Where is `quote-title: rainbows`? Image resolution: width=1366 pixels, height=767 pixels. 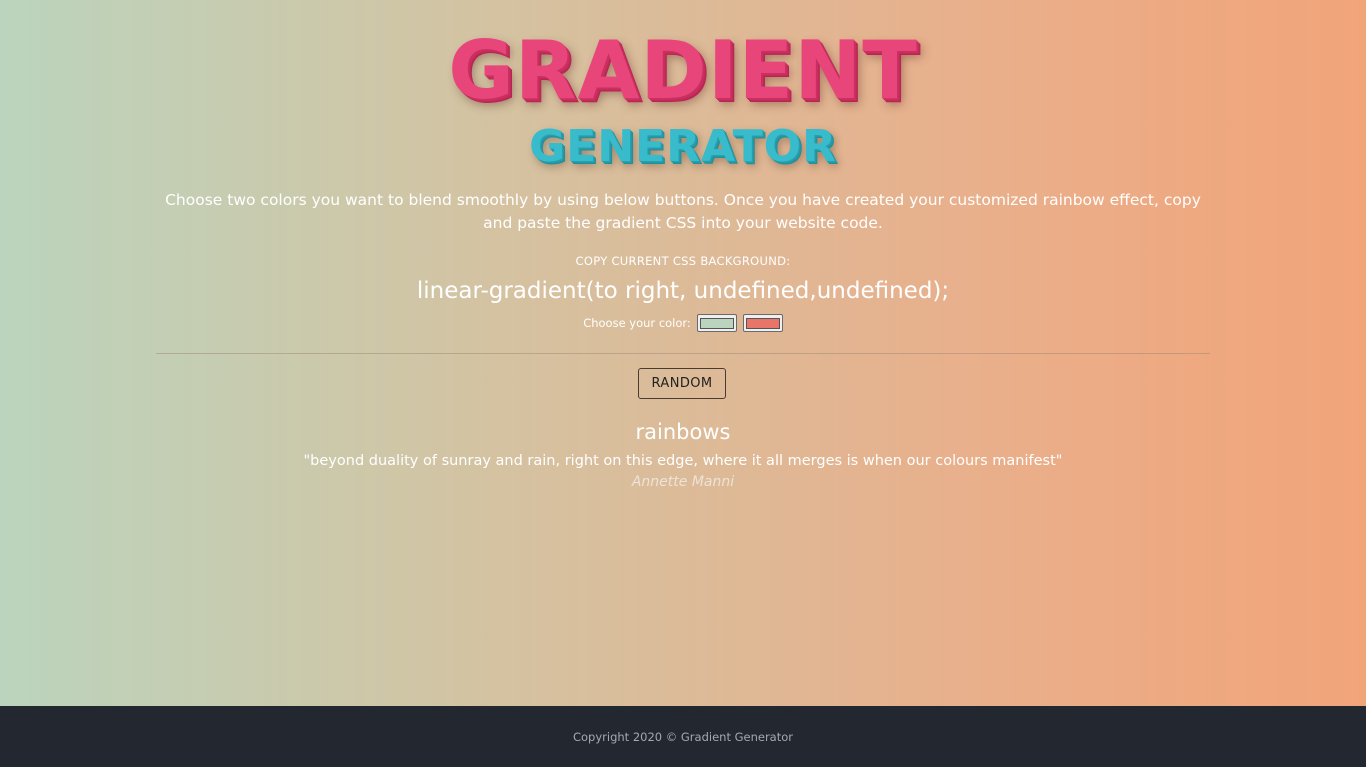
quote-title: rainbows is located at coordinates (683, 432).